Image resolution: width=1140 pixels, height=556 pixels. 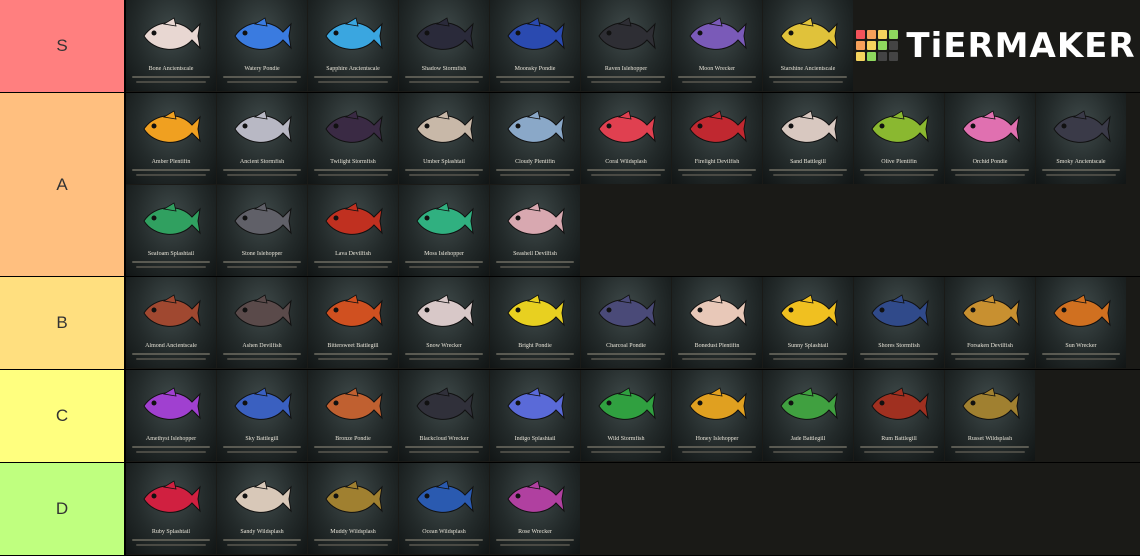 I want to click on fish-name: Olive Plentifin, so click(x=899, y=162).